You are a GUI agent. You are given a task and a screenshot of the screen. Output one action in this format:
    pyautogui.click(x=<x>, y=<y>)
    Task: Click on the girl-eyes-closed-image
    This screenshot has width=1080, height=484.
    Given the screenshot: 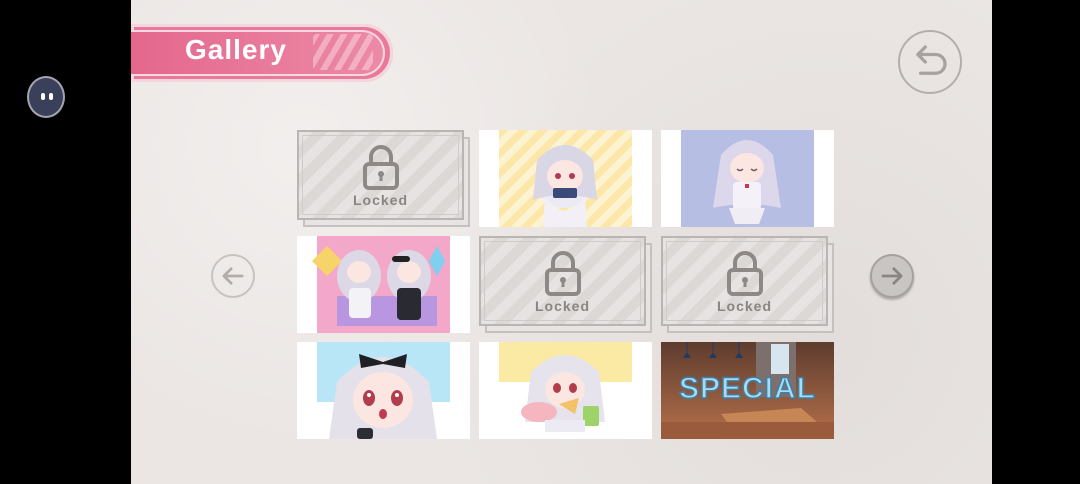 What is the action you would take?
    pyautogui.click(x=747, y=178)
    